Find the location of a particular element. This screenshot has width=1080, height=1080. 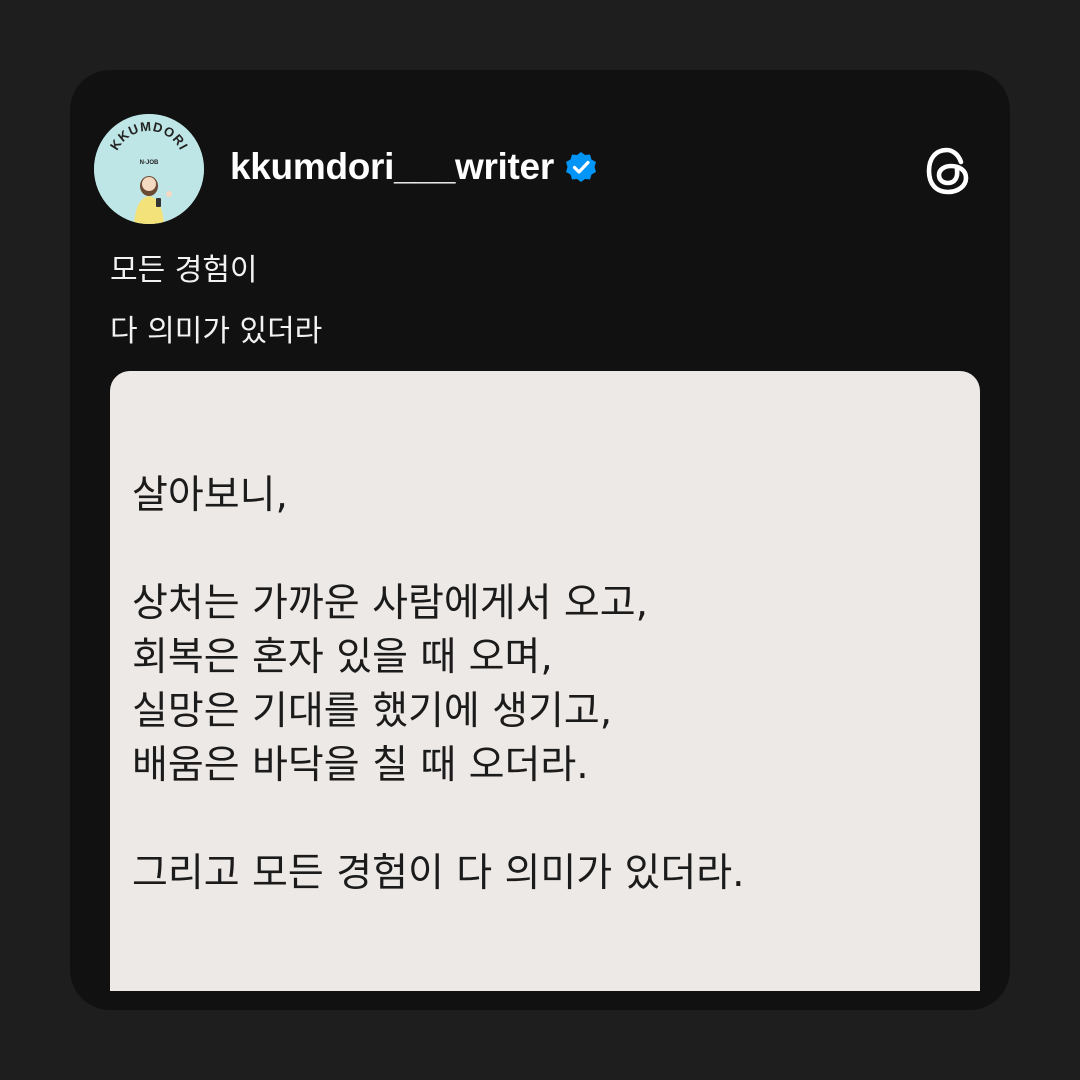

username: kkumdori___writer is located at coordinates (392, 167).